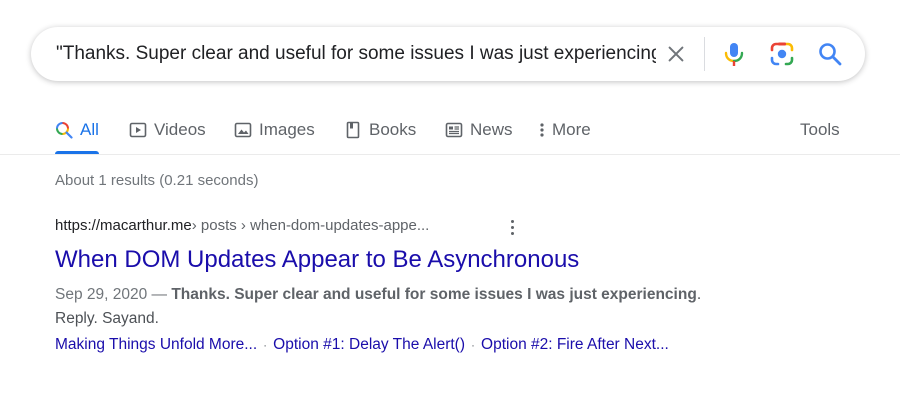  I want to click on search-button, so click(830, 54).